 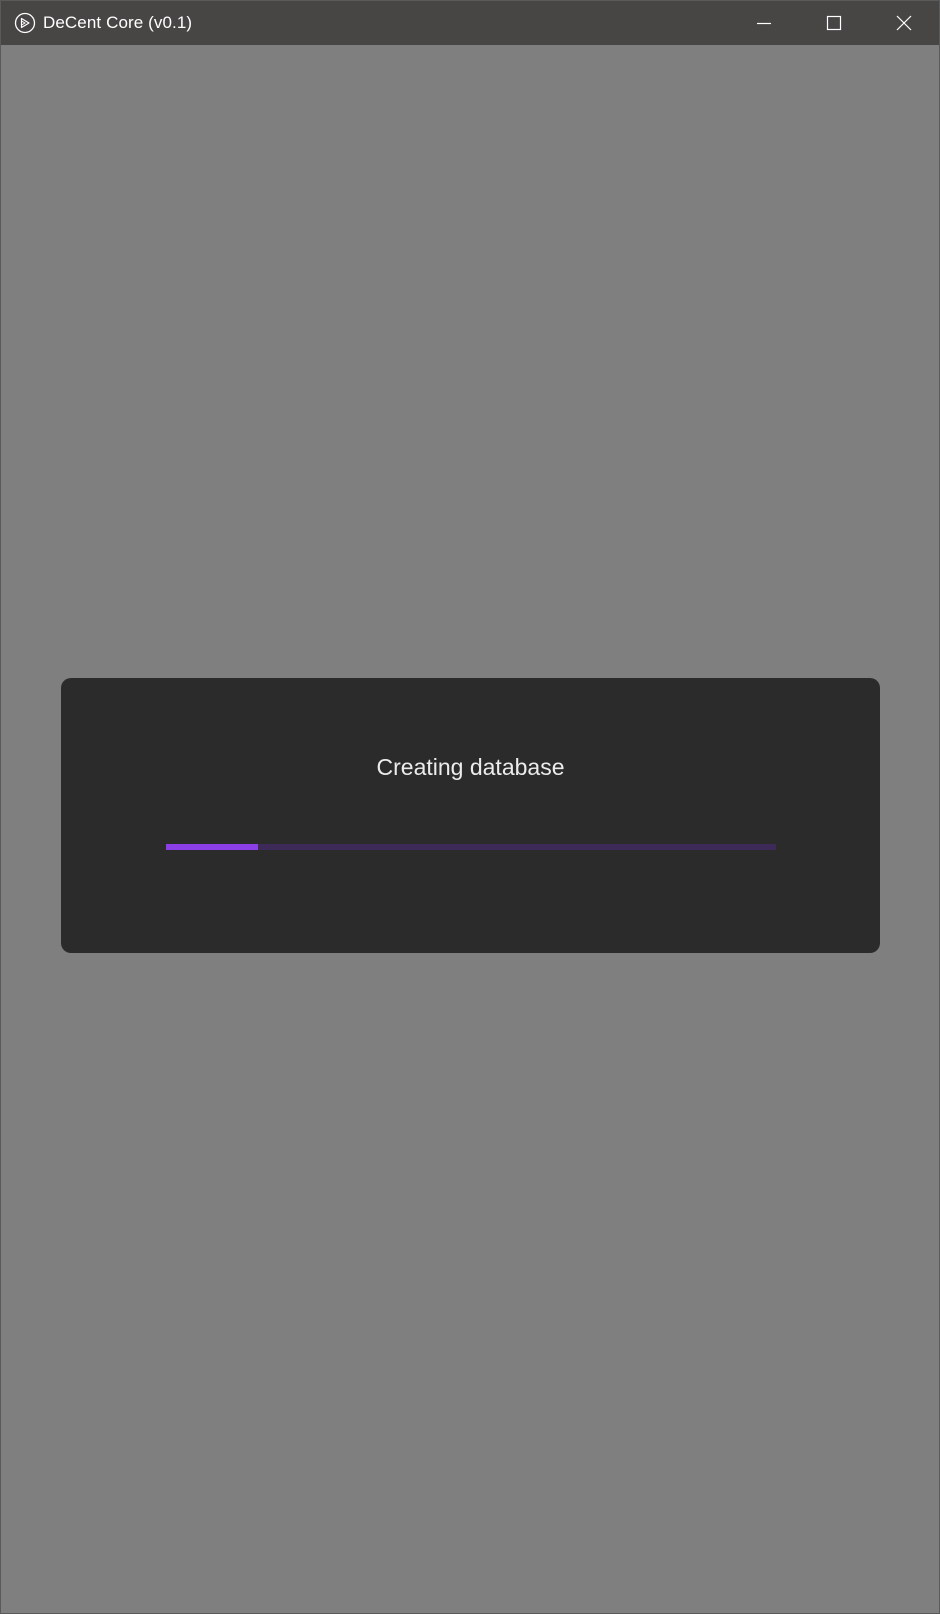 I want to click on minimize-button, so click(x=764, y=23).